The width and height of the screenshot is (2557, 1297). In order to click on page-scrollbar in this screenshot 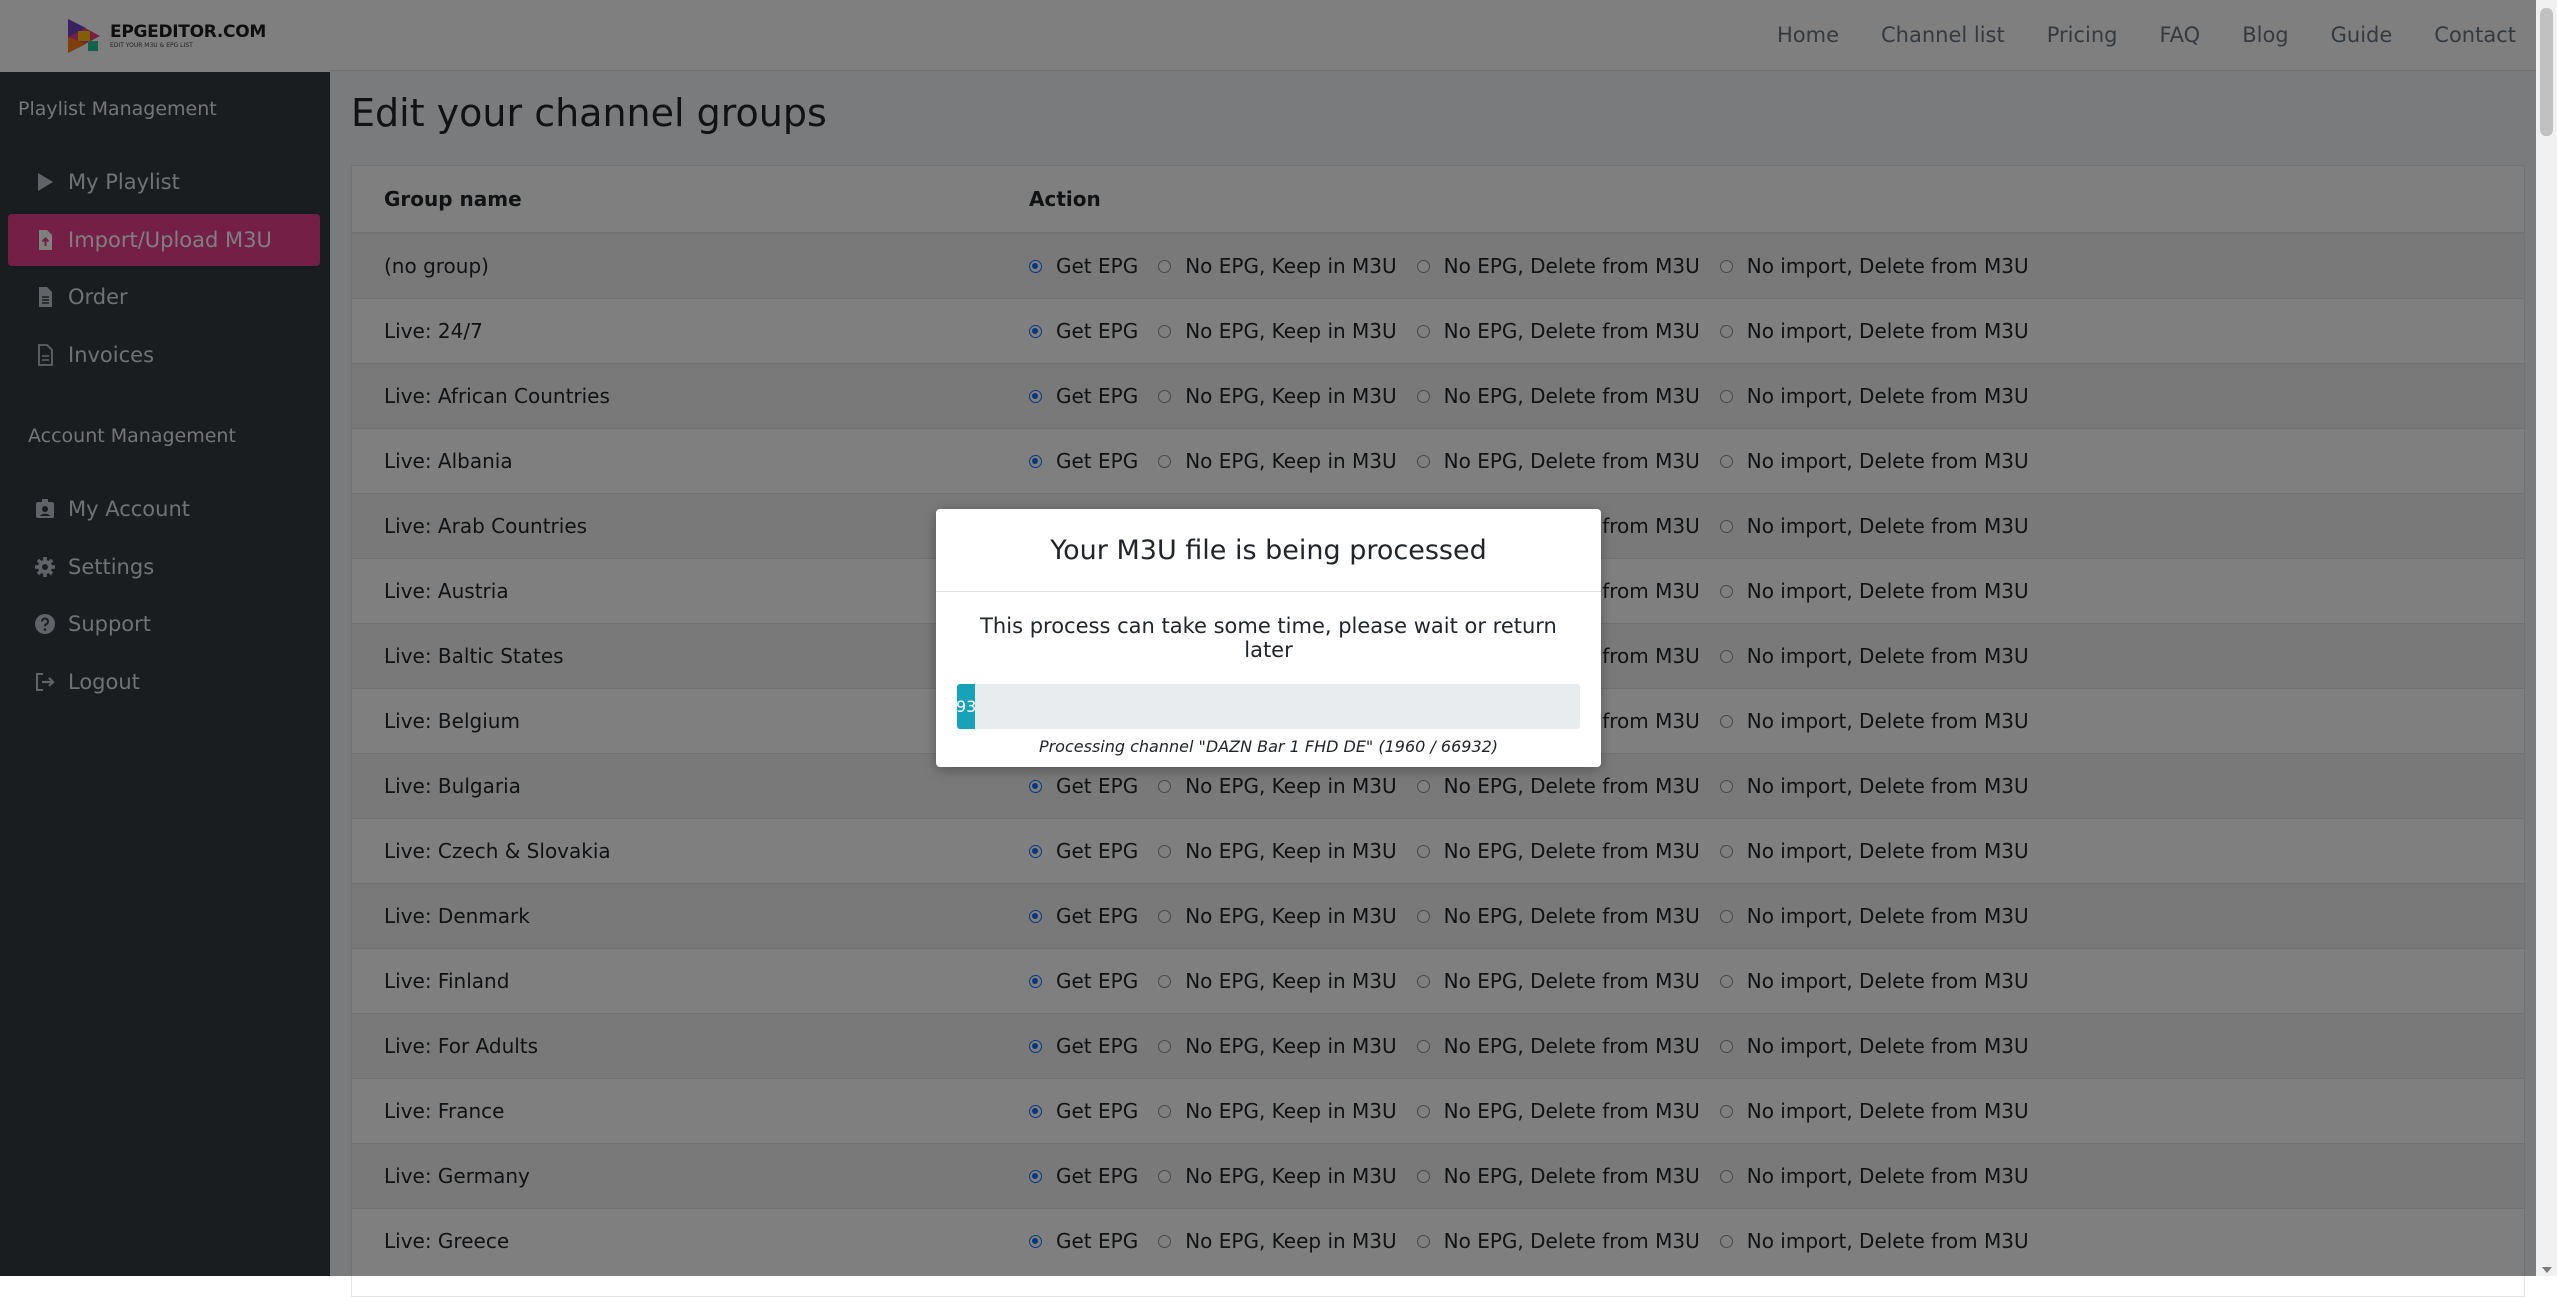, I will do `click(2546, 638)`.